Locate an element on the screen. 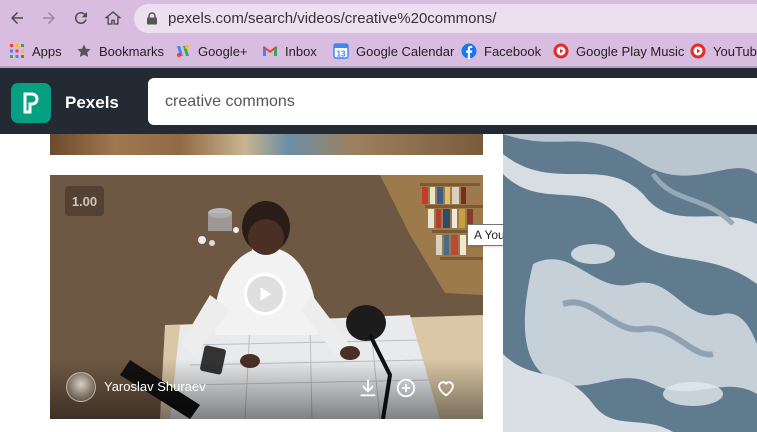 This screenshot has width=757, height=432. calendar-icon: 13 is located at coordinates (341, 51).